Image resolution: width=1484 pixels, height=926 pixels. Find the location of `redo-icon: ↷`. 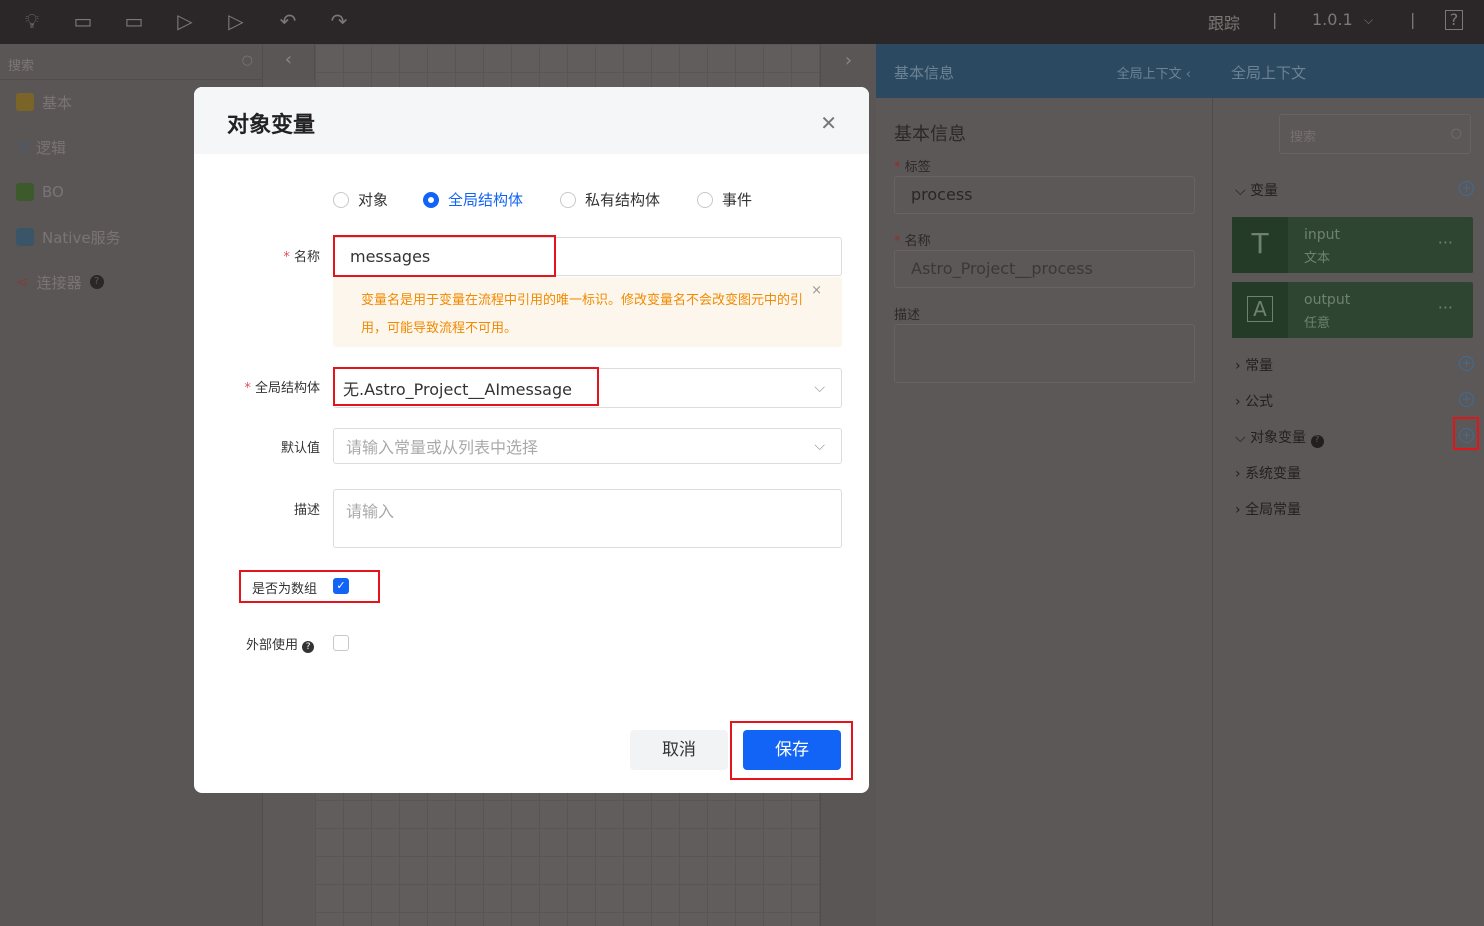

redo-icon: ↷ is located at coordinates (339, 21).